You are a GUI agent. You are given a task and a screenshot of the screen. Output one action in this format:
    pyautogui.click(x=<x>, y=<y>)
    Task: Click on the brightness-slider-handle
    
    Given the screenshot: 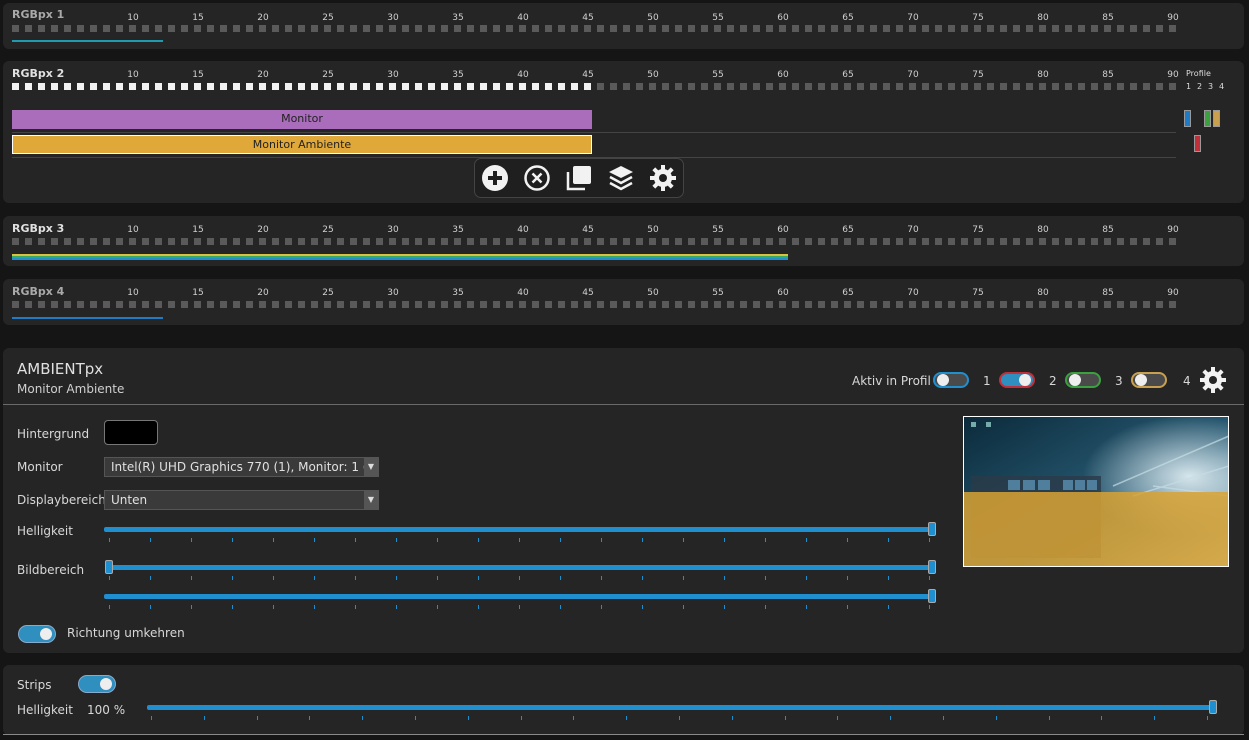 What is the action you would take?
    pyautogui.click(x=932, y=529)
    